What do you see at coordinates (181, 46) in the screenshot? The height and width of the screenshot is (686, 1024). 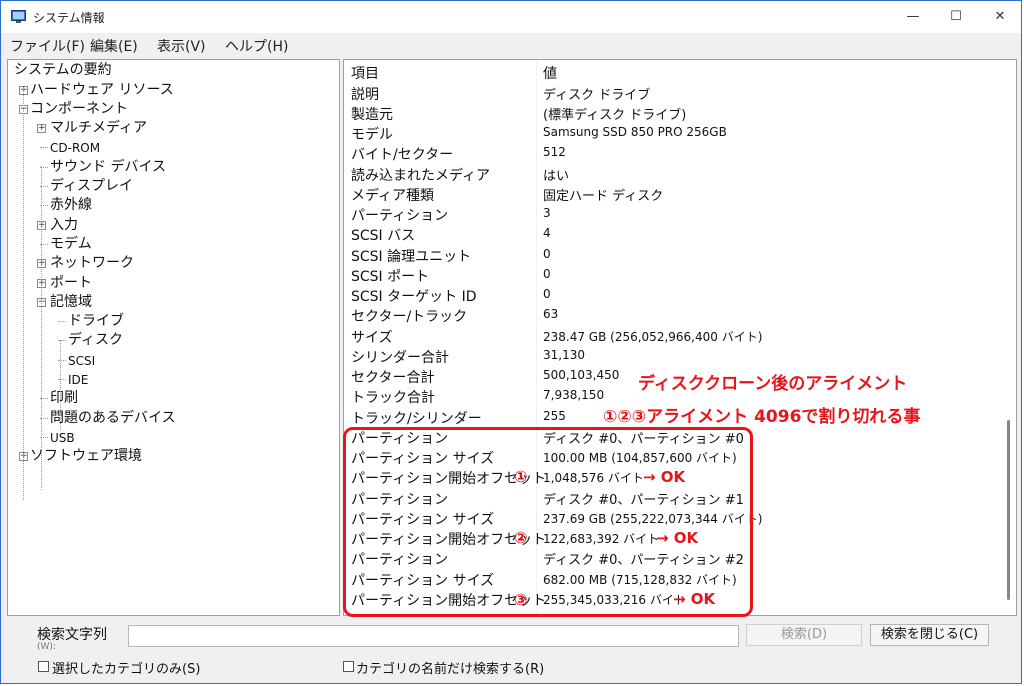 I see `menu-view: 表示(V)` at bounding box center [181, 46].